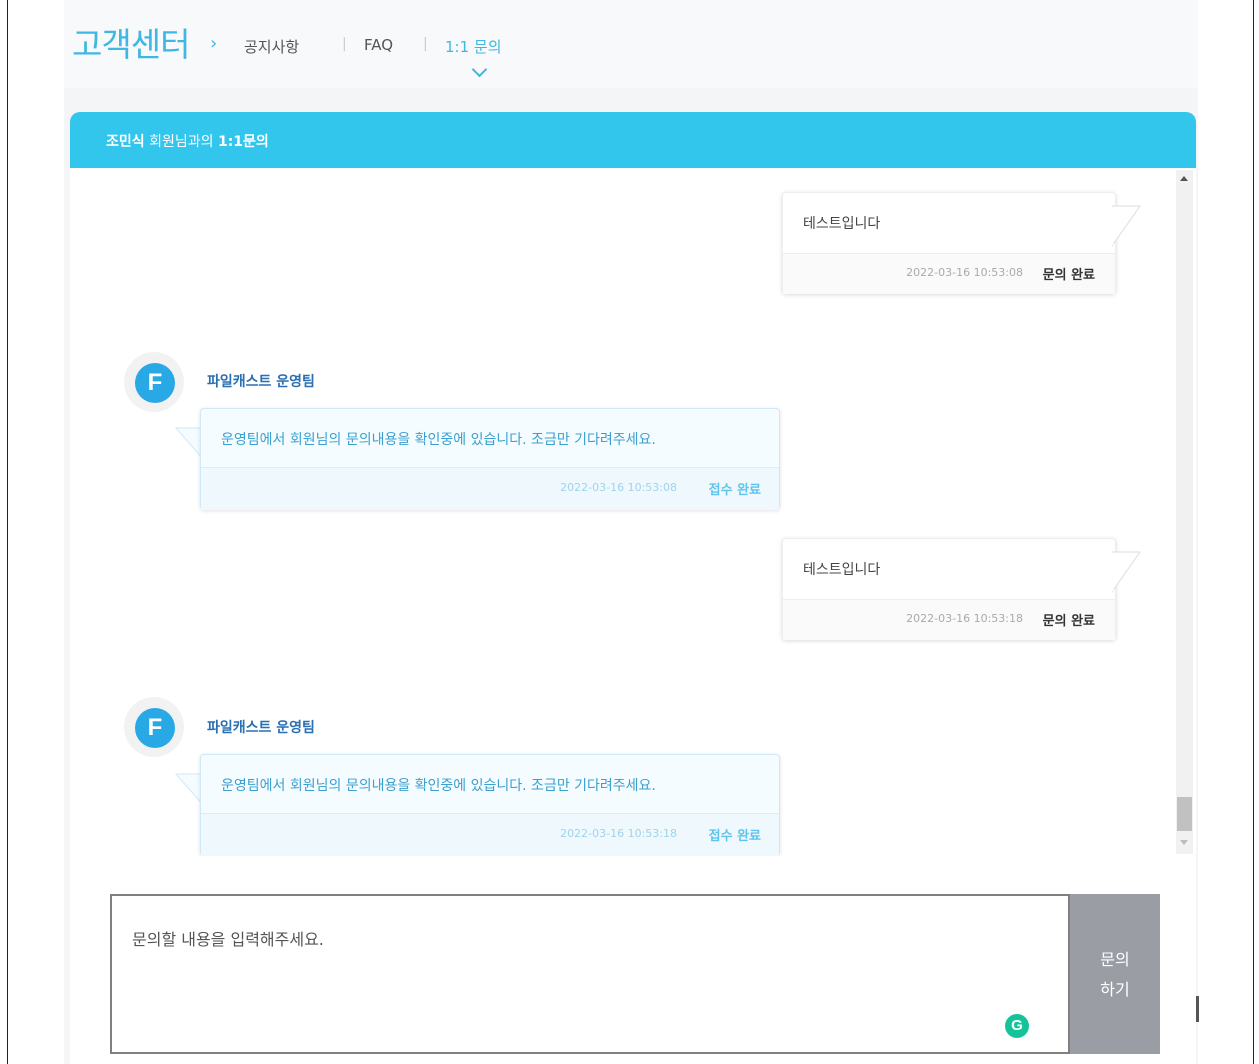 This screenshot has width=1259, height=1064. I want to click on chat-header-suffix: 1:1문의, so click(243, 142).